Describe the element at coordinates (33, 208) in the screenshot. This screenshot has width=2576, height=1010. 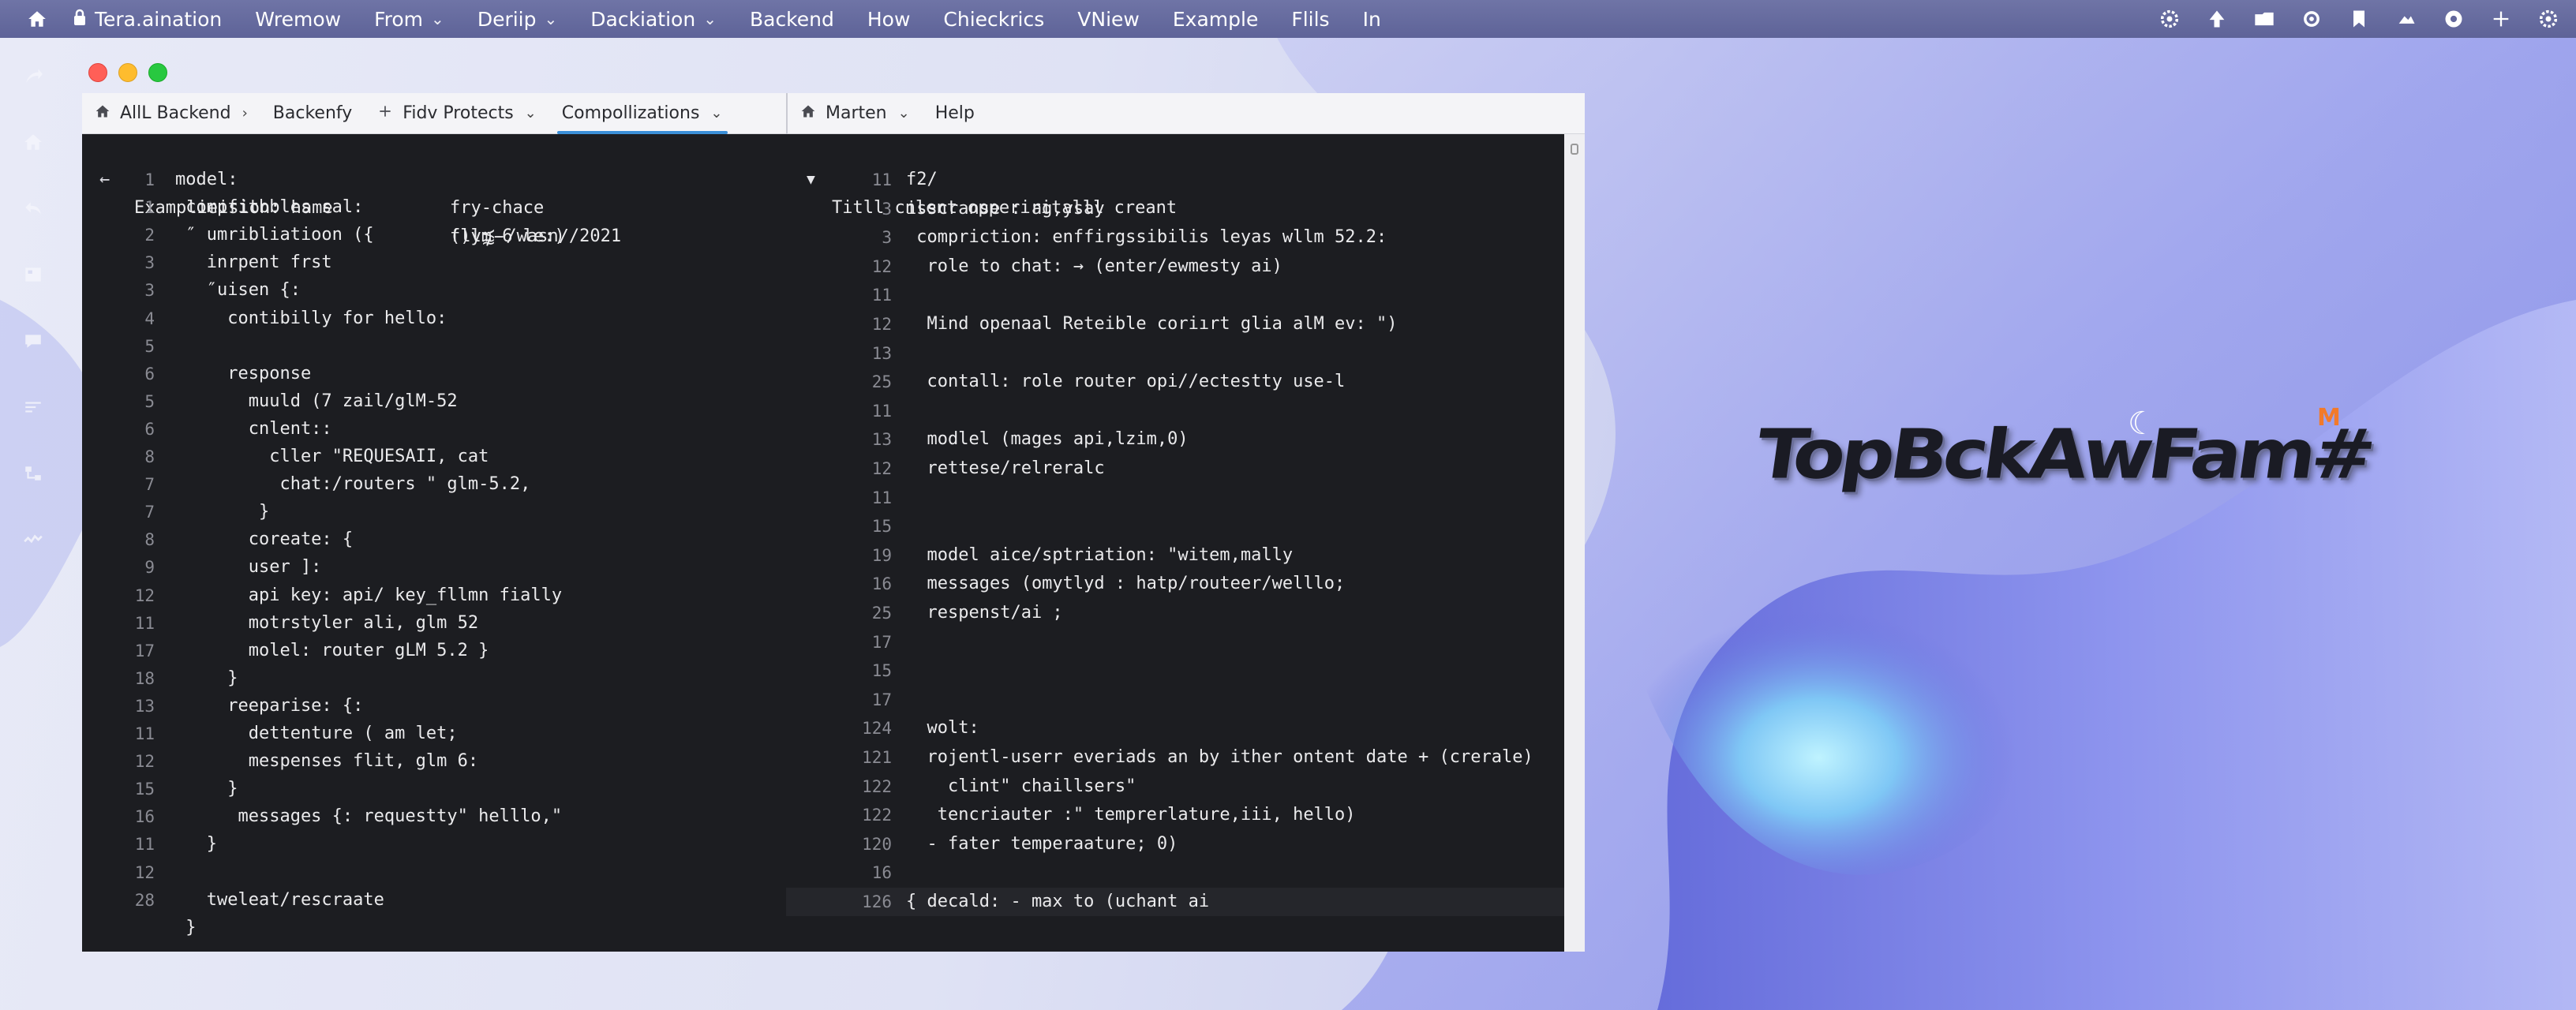
I see `undo-icon` at that location.